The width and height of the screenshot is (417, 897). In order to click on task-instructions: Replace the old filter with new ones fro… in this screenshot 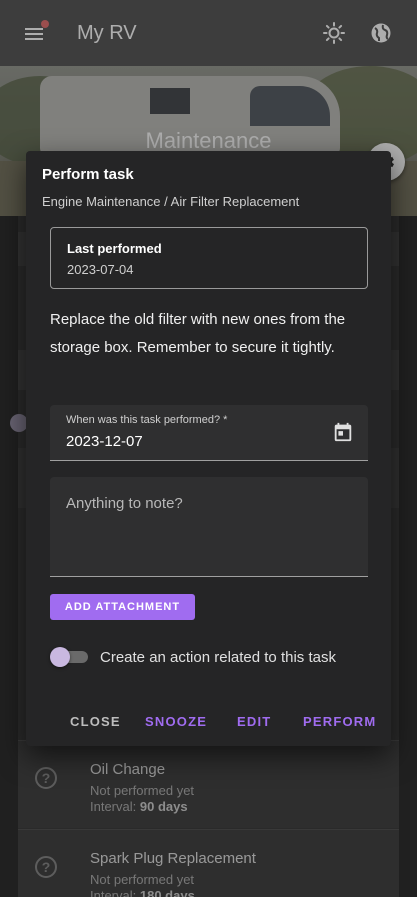, I will do `click(198, 333)`.